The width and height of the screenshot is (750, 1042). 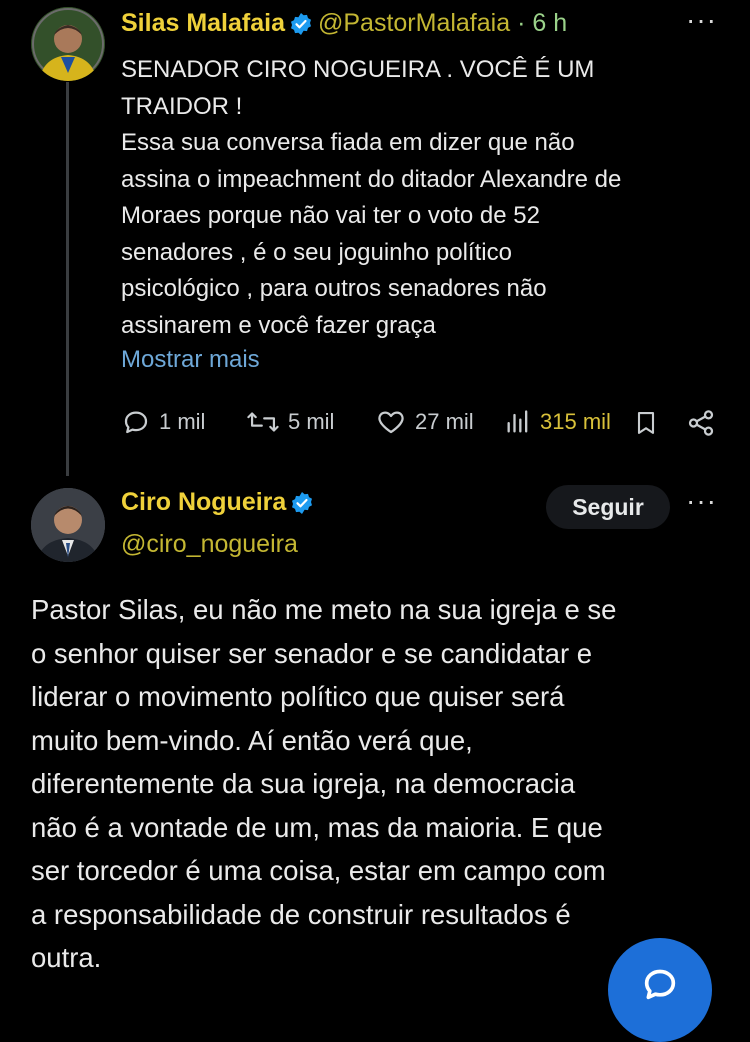 I want to click on avatar-ciro-nogueira, so click(x=68, y=525).